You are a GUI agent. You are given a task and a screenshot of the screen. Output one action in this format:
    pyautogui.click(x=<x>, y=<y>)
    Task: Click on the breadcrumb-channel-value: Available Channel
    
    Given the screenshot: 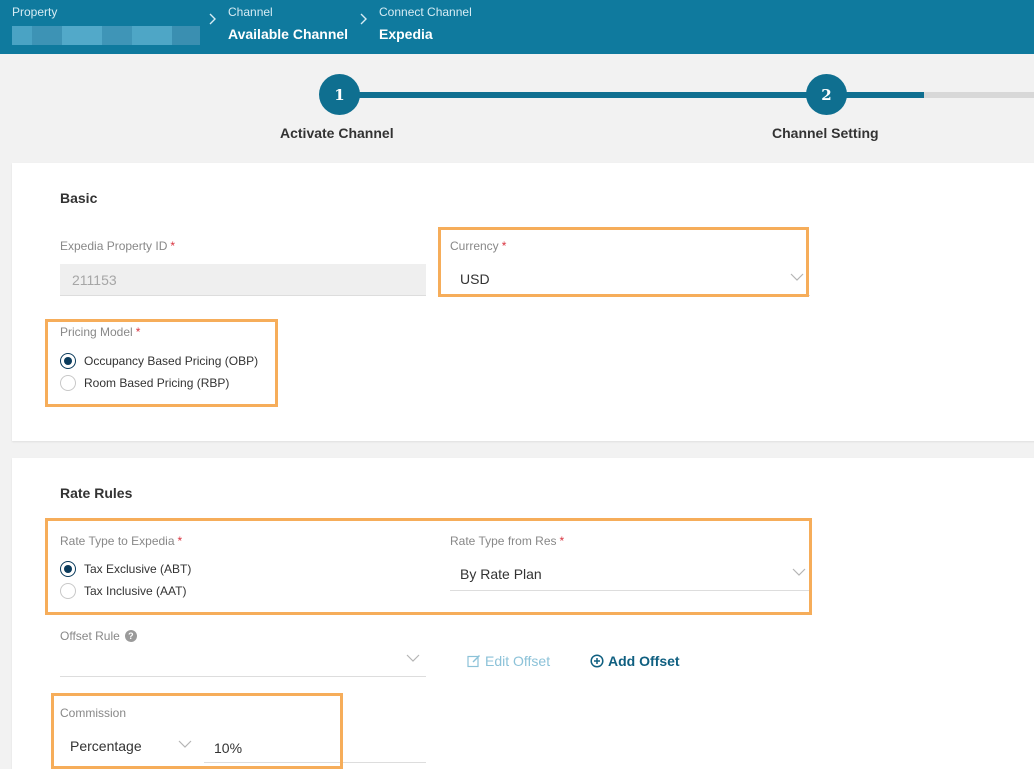 What is the action you would take?
    pyautogui.click(x=288, y=34)
    